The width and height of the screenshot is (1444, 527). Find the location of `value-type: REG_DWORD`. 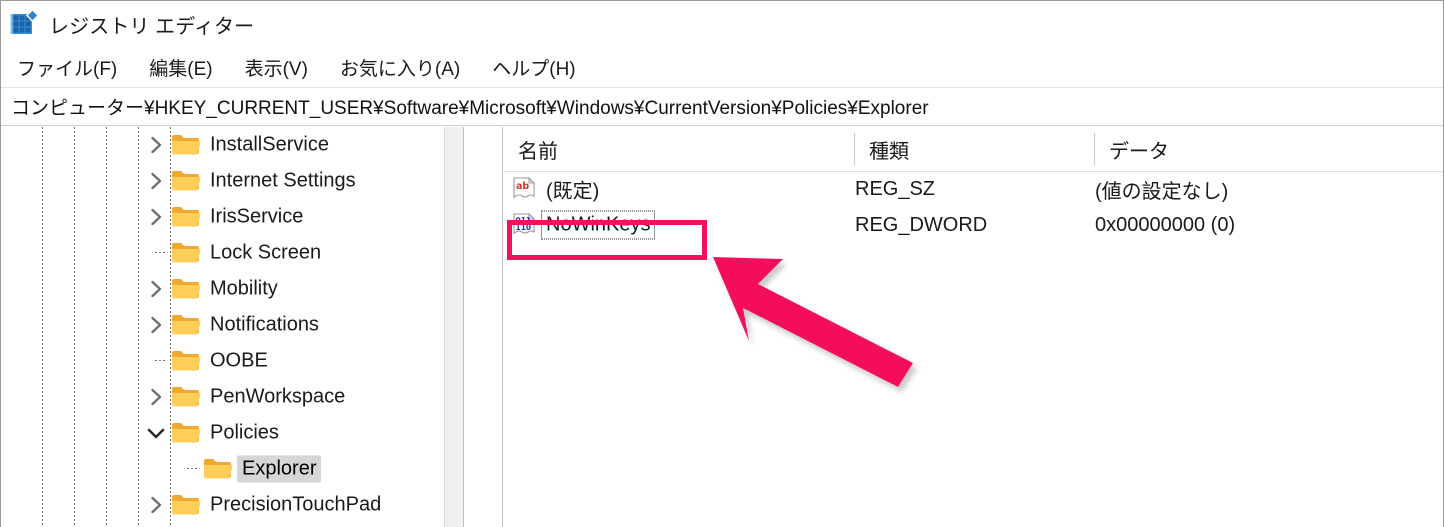

value-type: REG_DWORD is located at coordinates (921, 224).